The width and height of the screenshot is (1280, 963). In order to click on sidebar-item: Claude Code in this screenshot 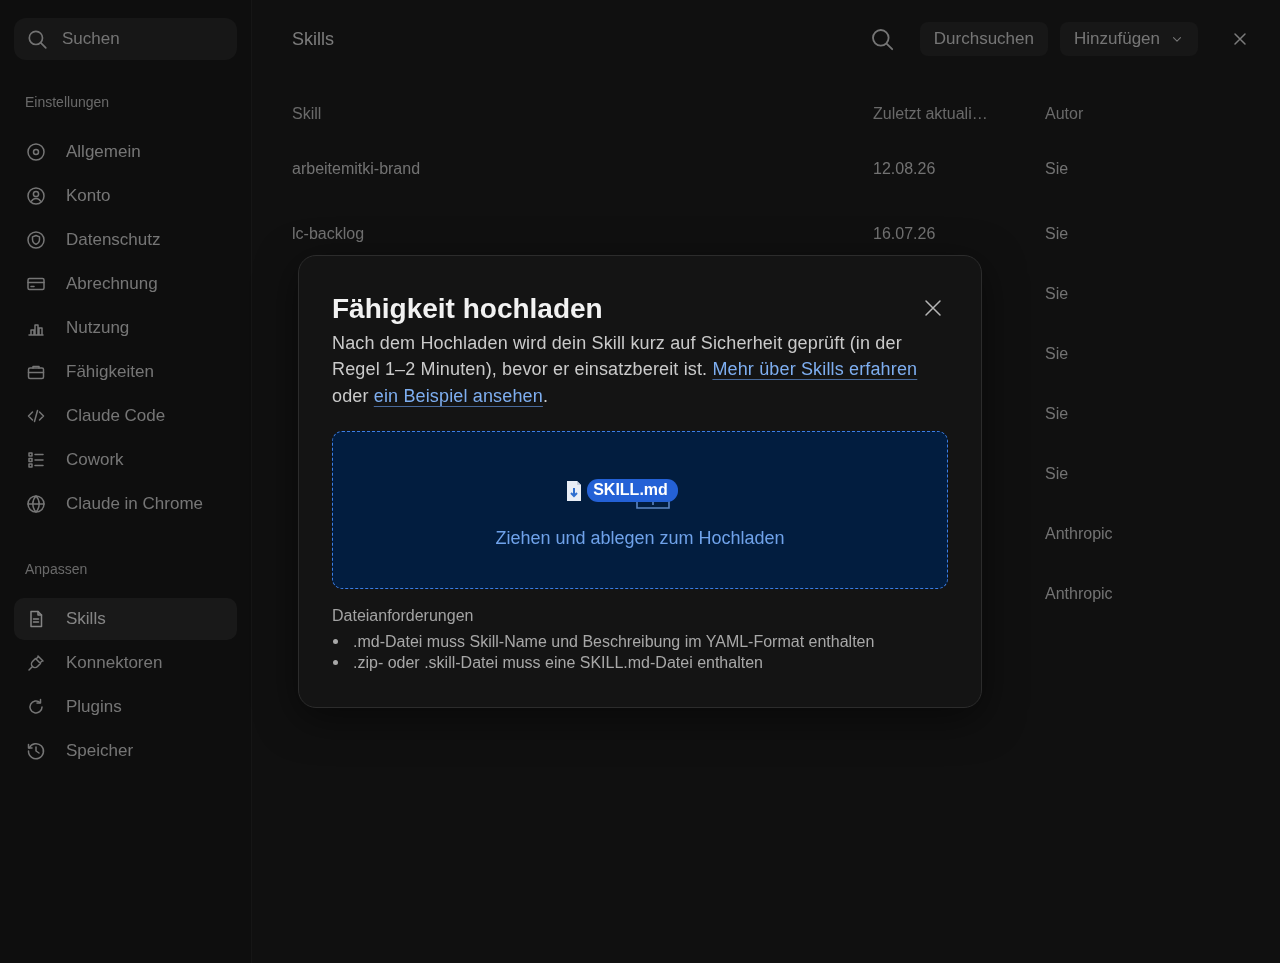, I will do `click(125, 416)`.